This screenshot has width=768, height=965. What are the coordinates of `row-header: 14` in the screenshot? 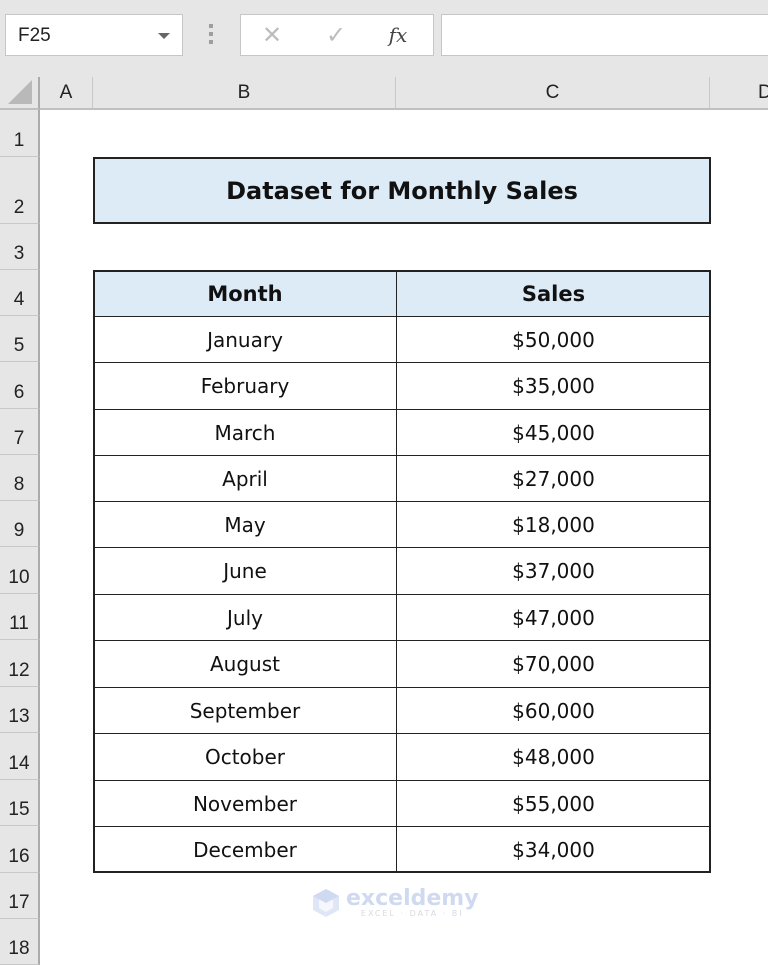 It's located at (20, 756).